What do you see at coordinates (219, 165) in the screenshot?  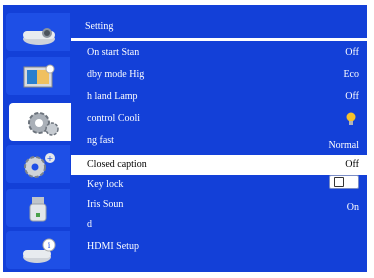 I see `menu-row-closed-caption: Closed caption Off` at bounding box center [219, 165].